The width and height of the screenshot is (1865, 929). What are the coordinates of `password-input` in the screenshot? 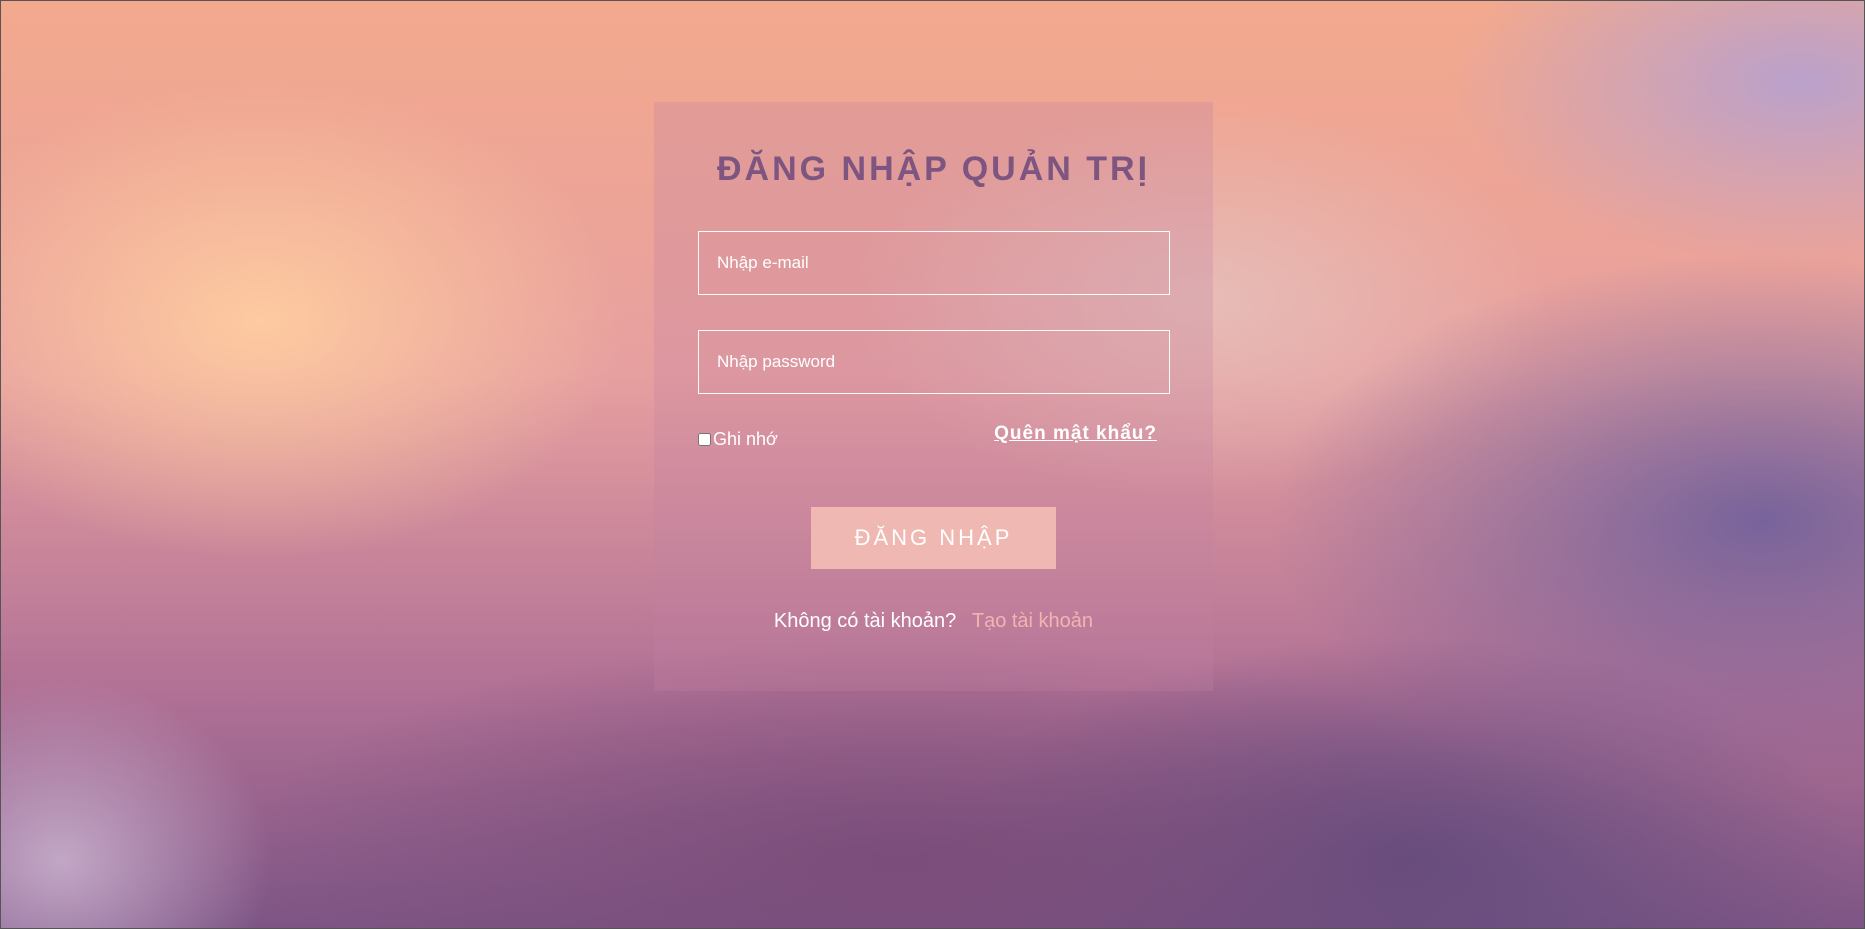 It's located at (934, 362).